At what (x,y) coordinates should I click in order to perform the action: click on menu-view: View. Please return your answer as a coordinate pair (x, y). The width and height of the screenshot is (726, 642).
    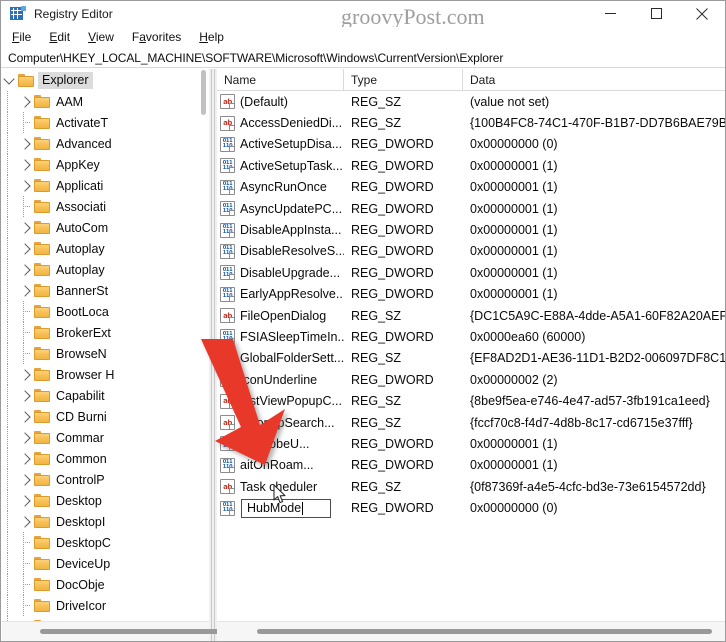
    Looking at the image, I should click on (104, 37).